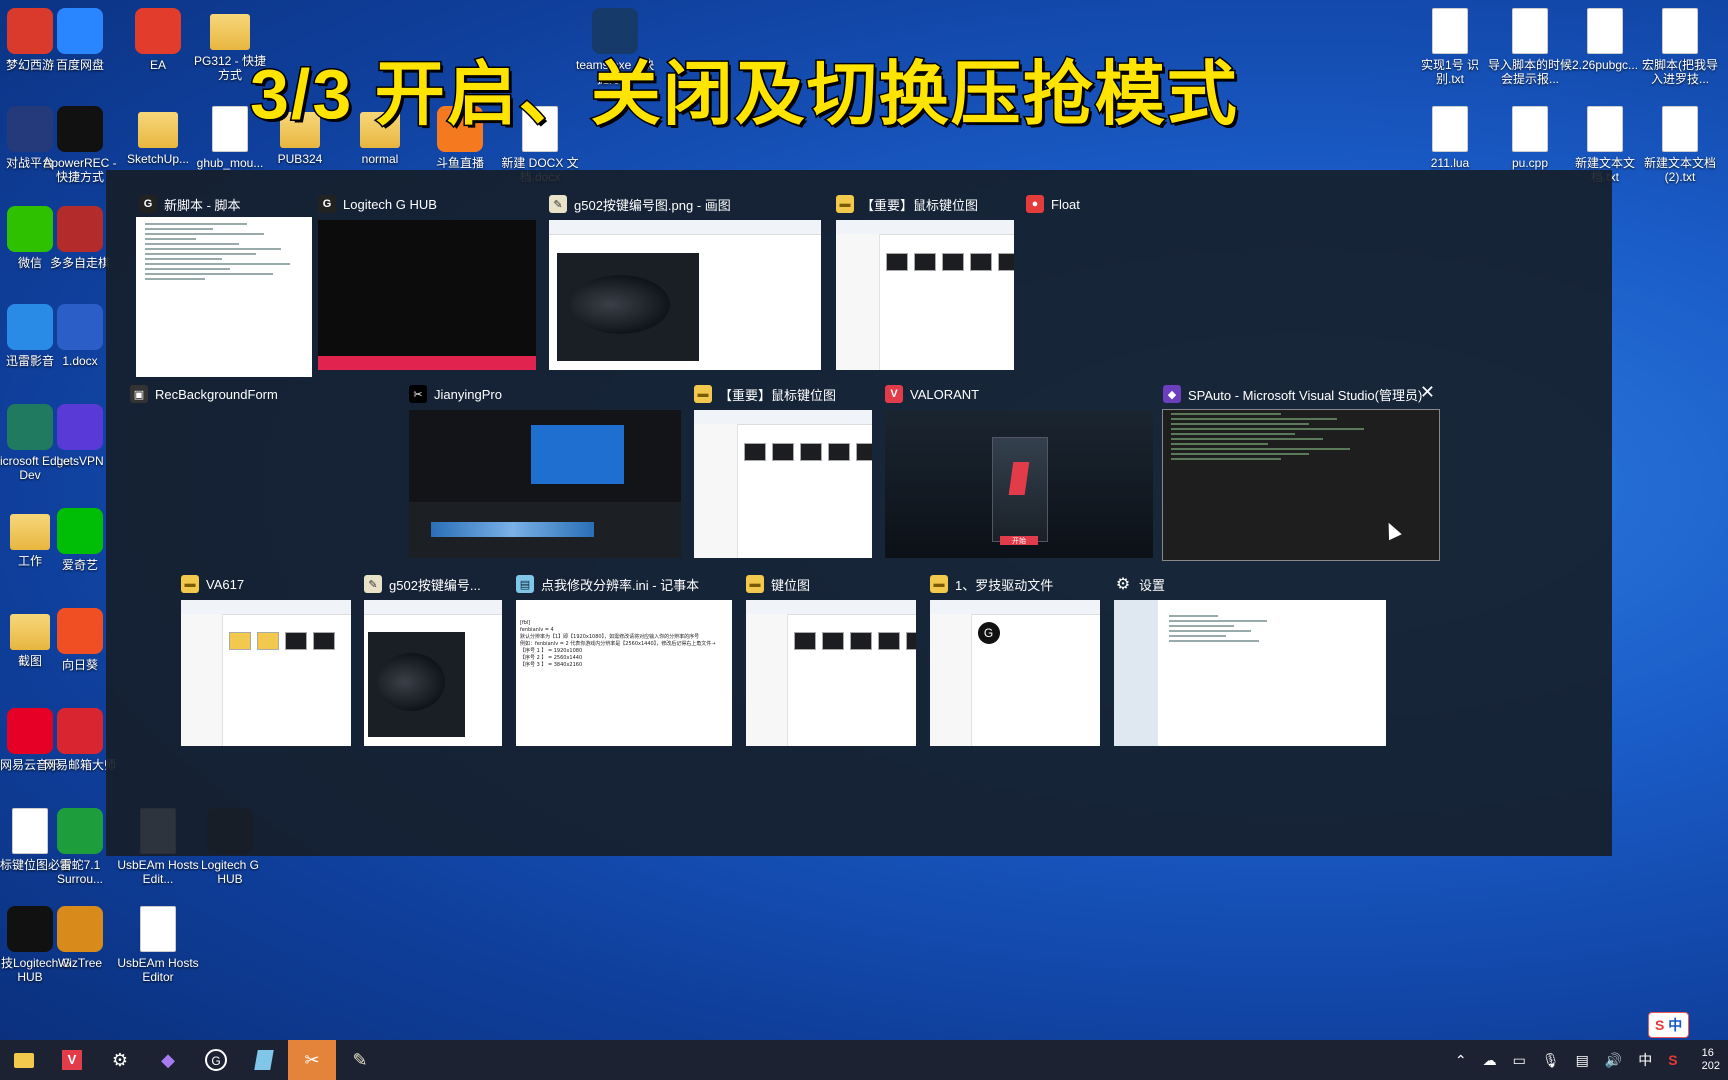  I want to click on device-icon: ▭, so click(1519, 1060).